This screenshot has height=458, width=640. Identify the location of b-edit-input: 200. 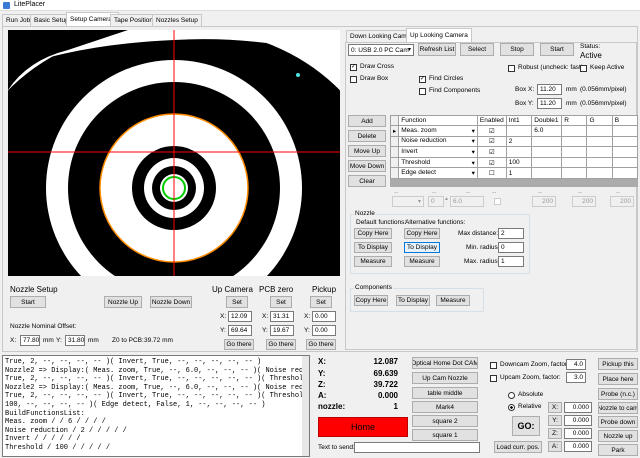
(622, 201).